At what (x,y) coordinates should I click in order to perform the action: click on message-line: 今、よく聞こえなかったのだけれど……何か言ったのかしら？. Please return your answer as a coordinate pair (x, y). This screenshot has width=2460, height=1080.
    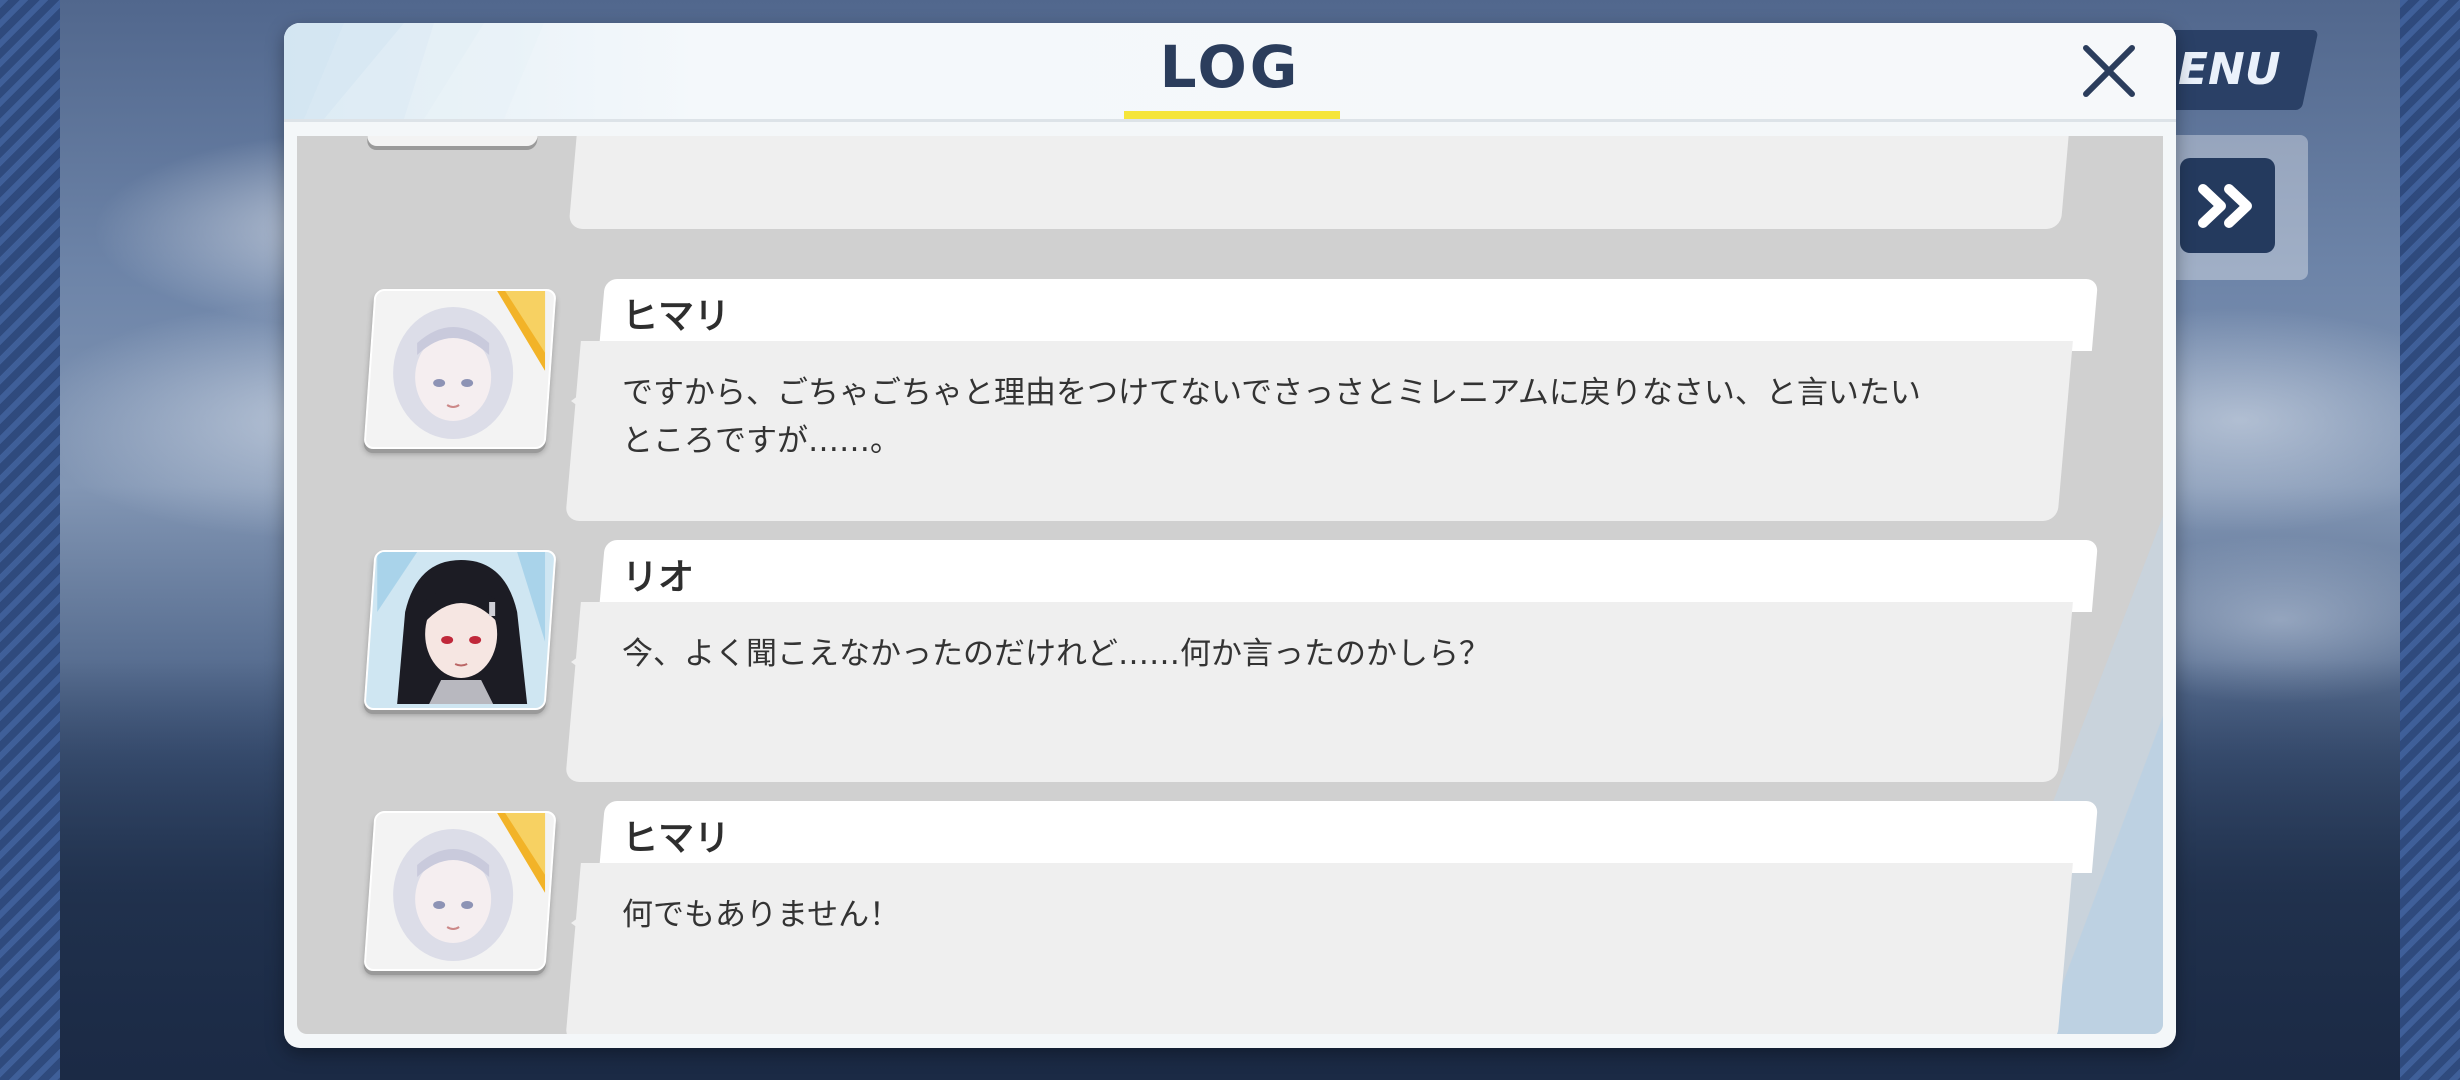
    Looking at the image, I should click on (1056, 654).